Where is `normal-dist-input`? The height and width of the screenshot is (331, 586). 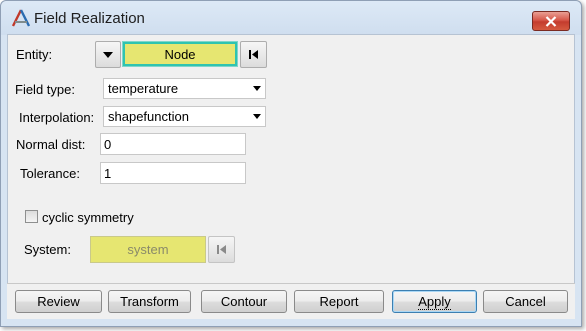
normal-dist-input is located at coordinates (173, 144).